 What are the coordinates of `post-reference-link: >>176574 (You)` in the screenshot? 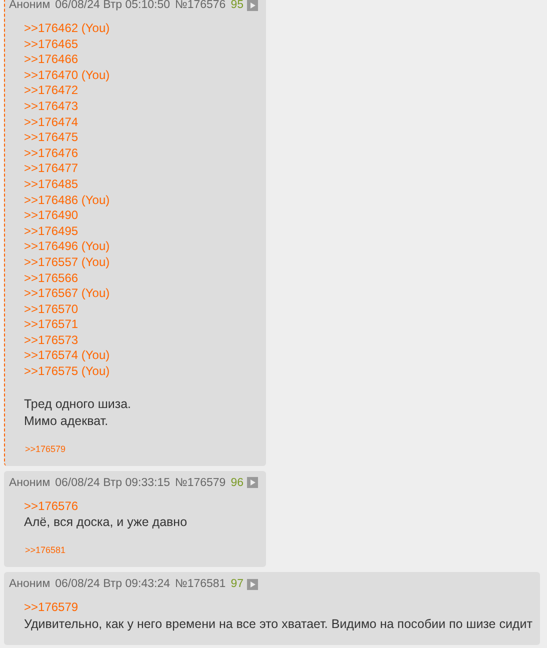 It's located at (141, 356).